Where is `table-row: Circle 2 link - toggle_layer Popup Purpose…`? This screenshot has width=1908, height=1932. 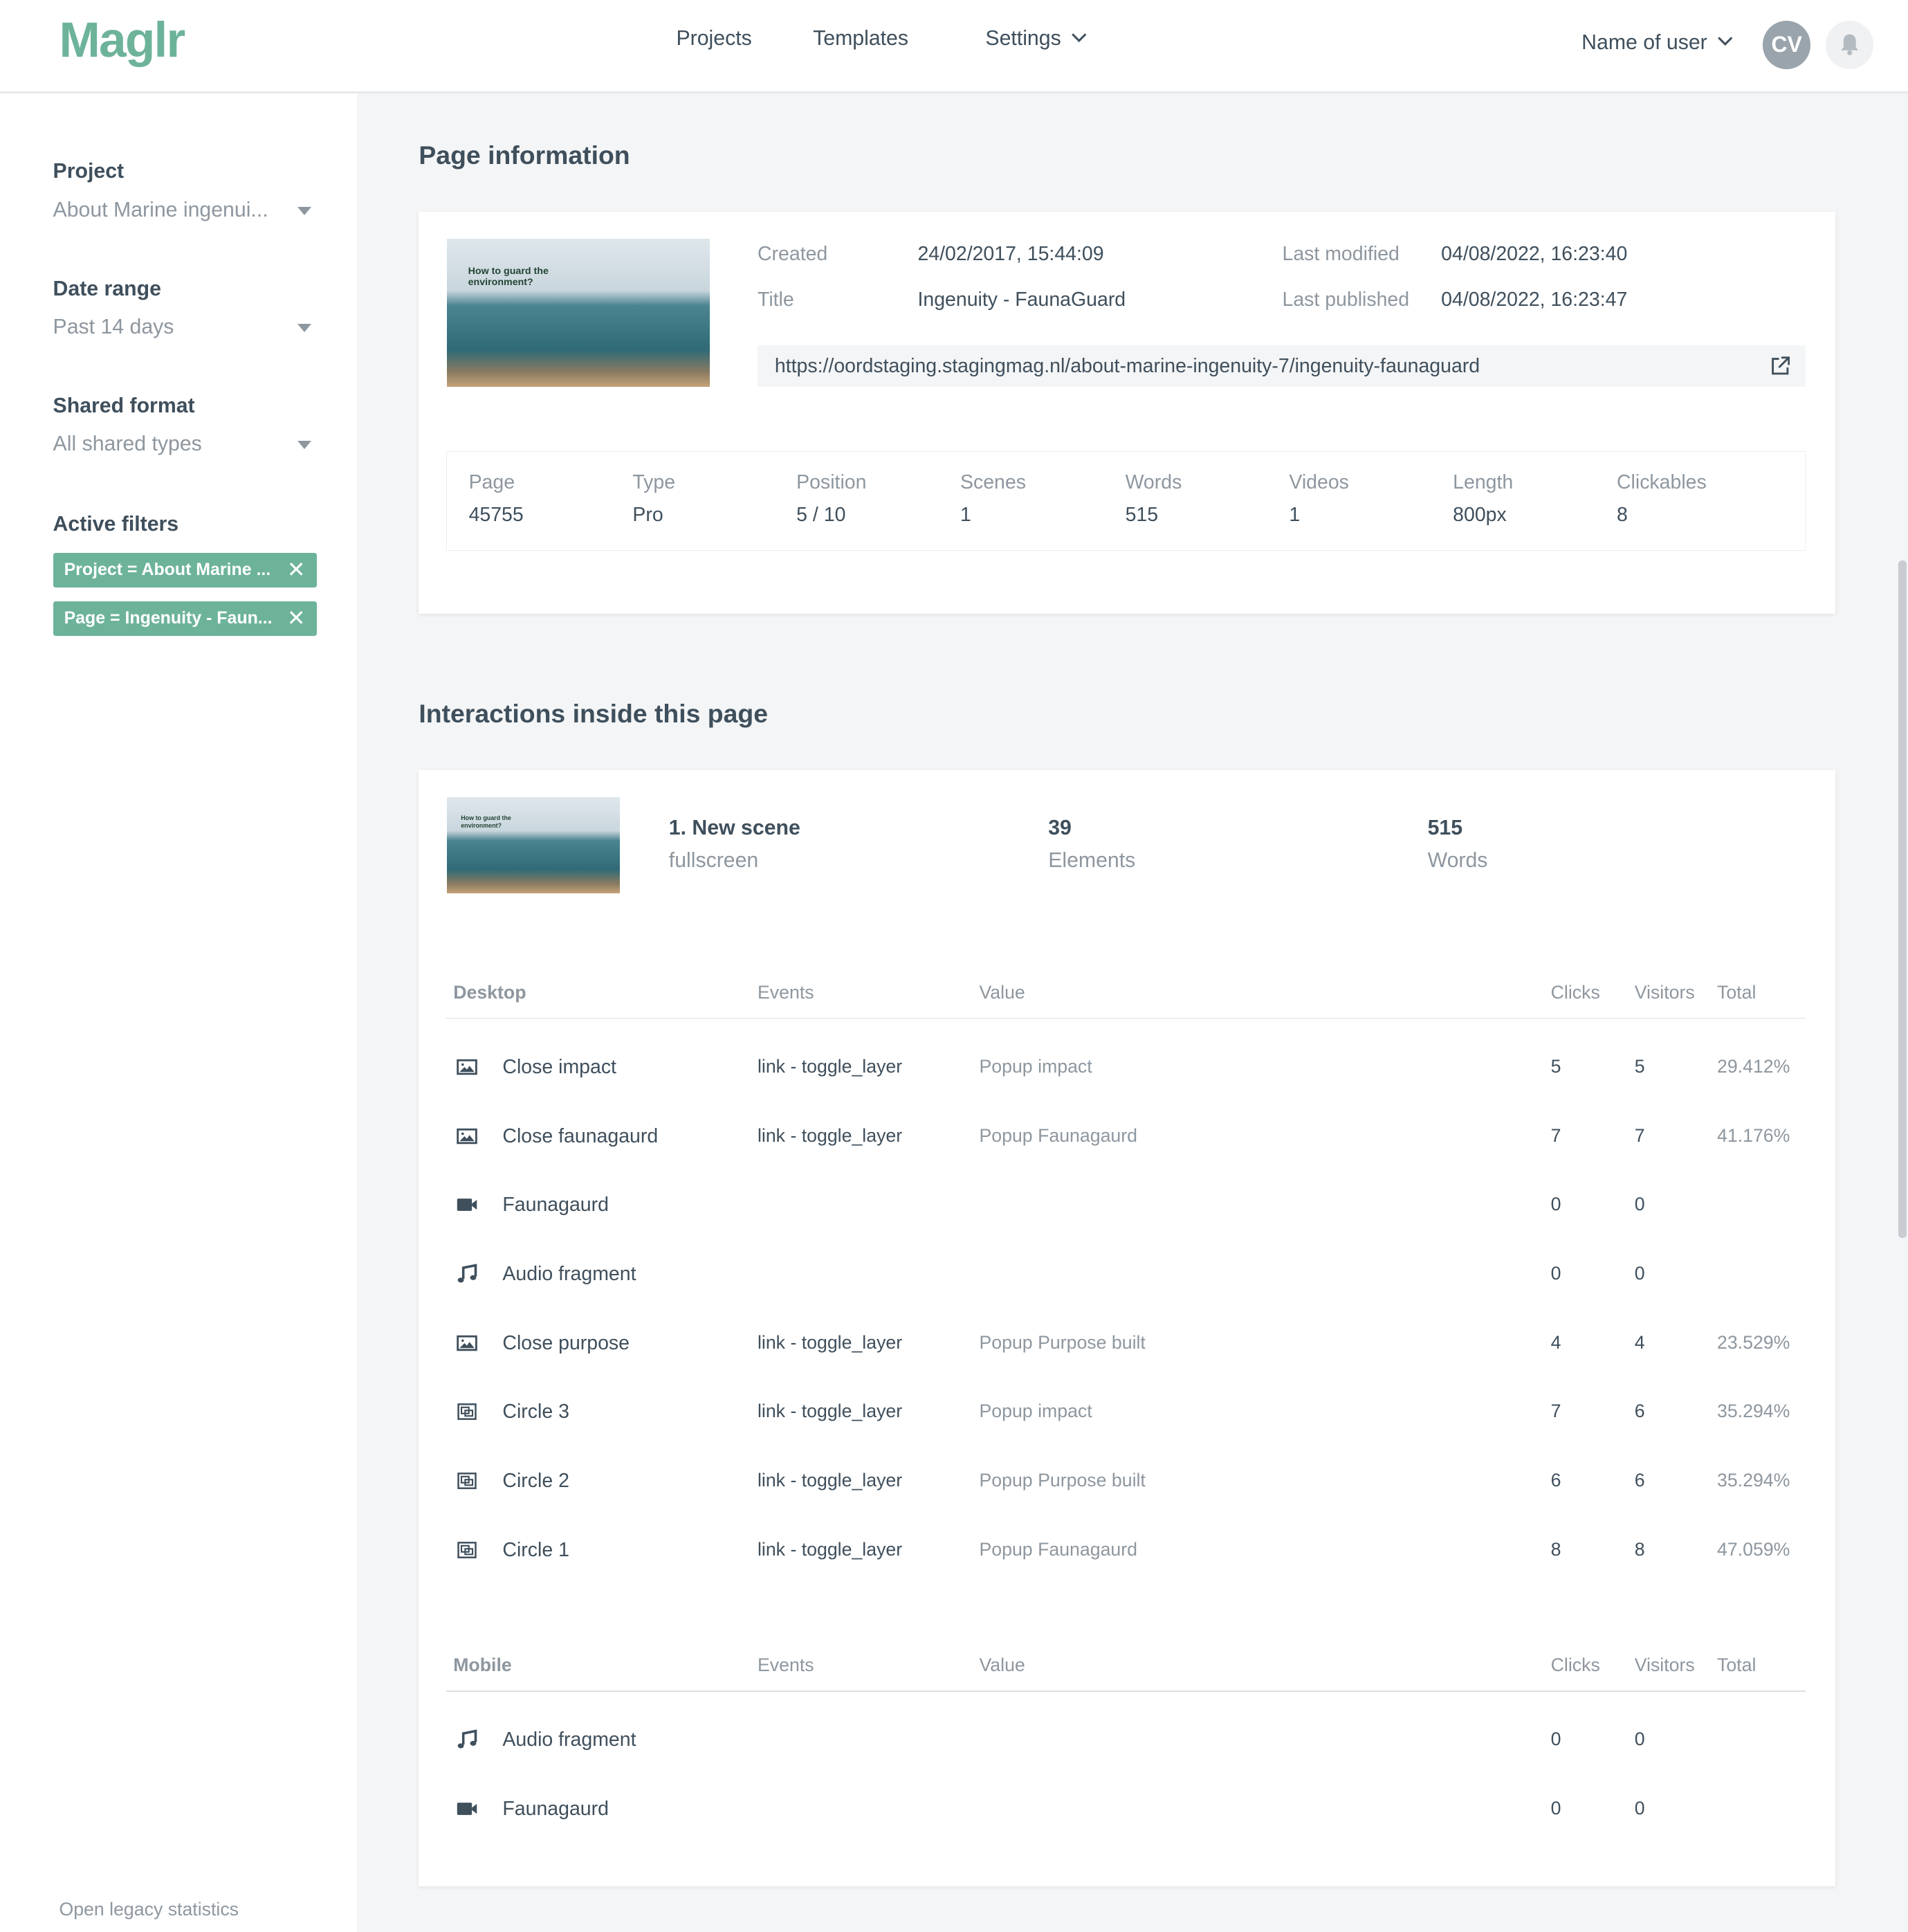 table-row: Circle 2 link - toggle_layer Popup Purpose… is located at coordinates (1127, 1481).